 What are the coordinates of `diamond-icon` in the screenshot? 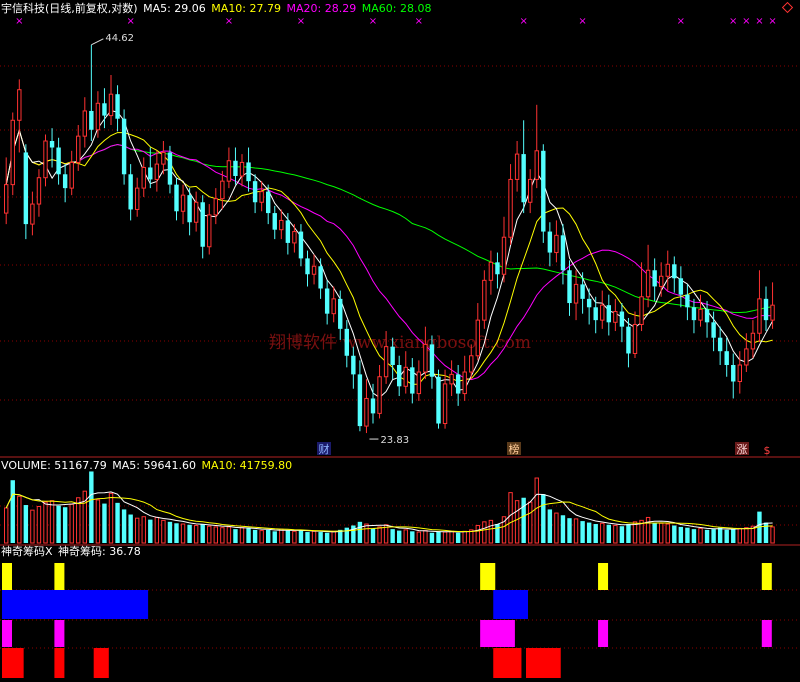 It's located at (787, 7).